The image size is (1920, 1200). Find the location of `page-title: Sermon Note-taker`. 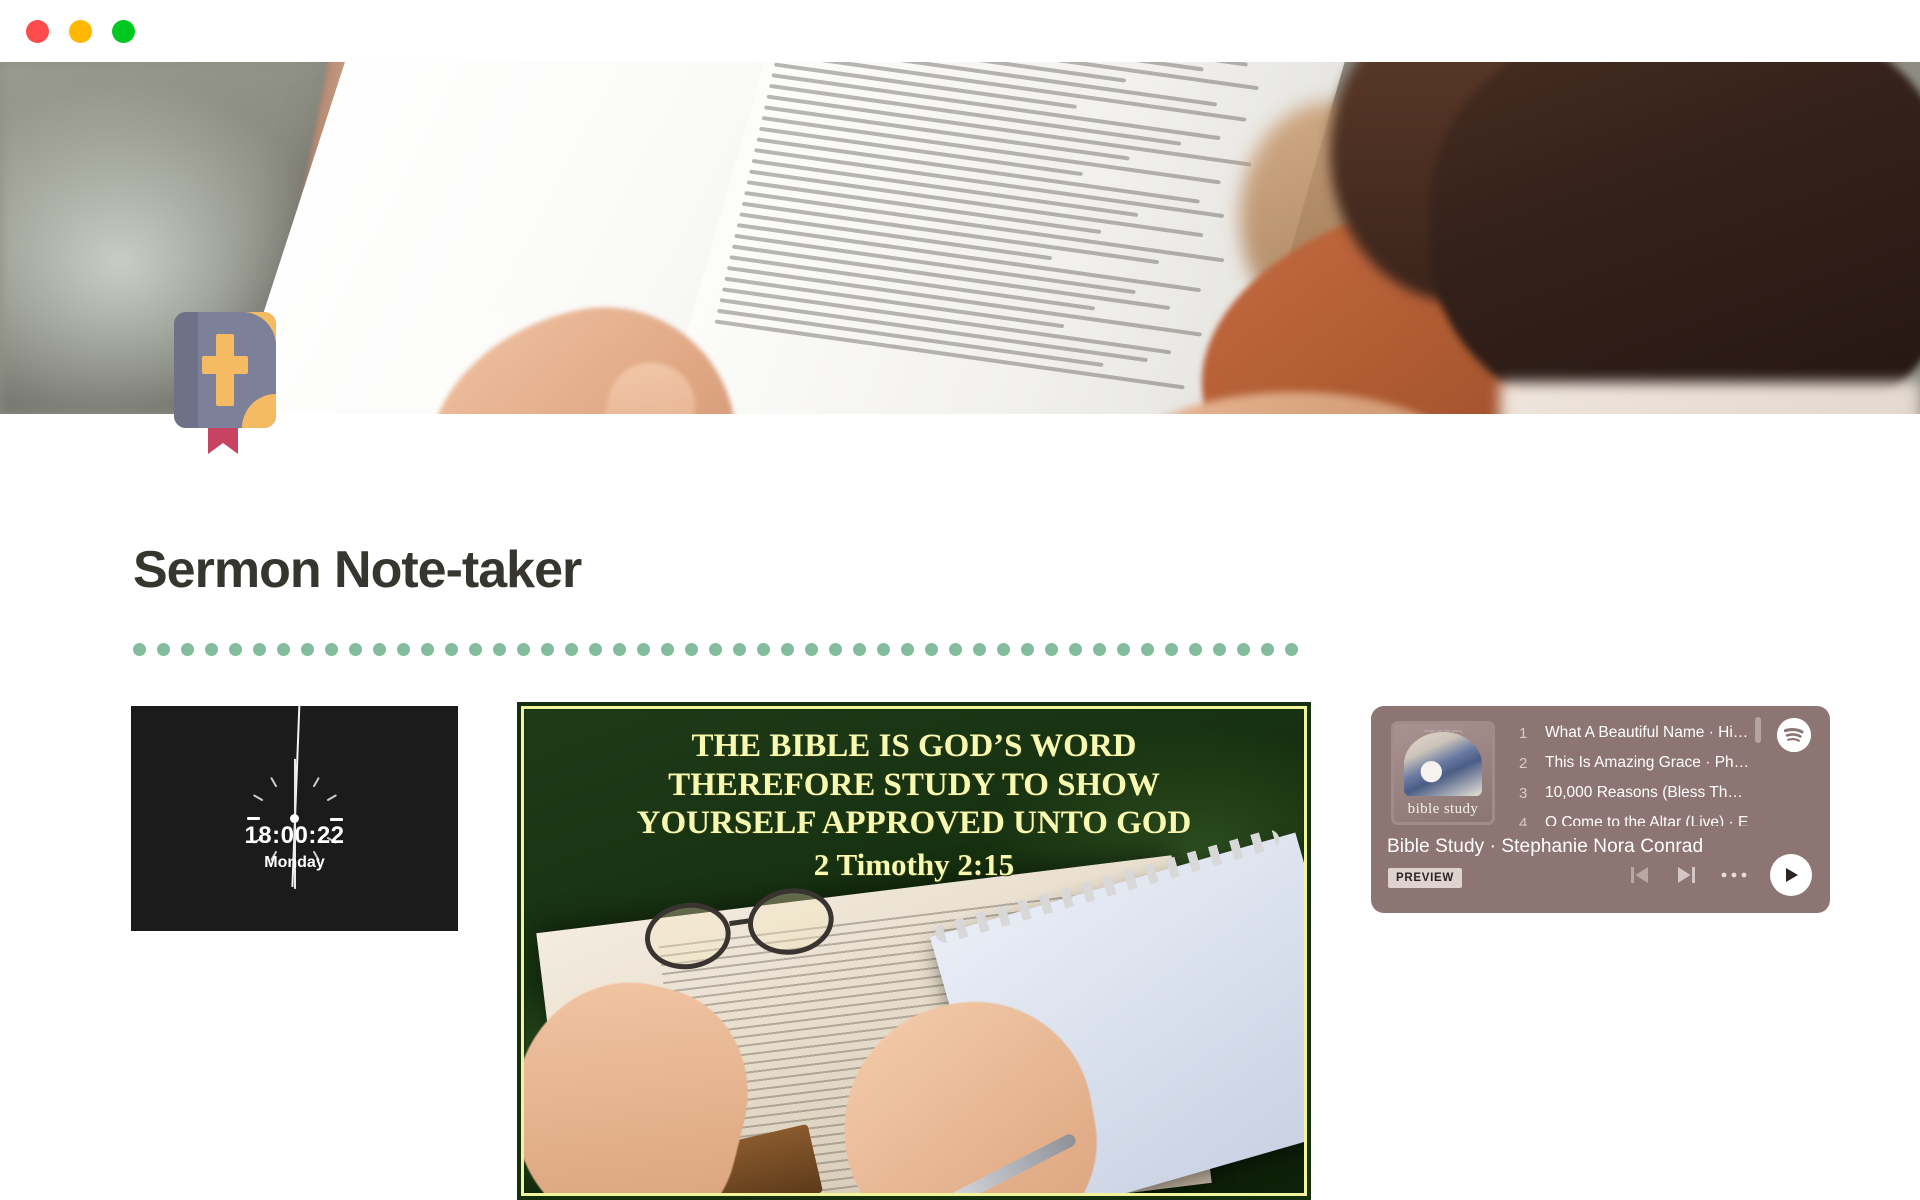

page-title: Sermon Note-taker is located at coordinates (357, 570).